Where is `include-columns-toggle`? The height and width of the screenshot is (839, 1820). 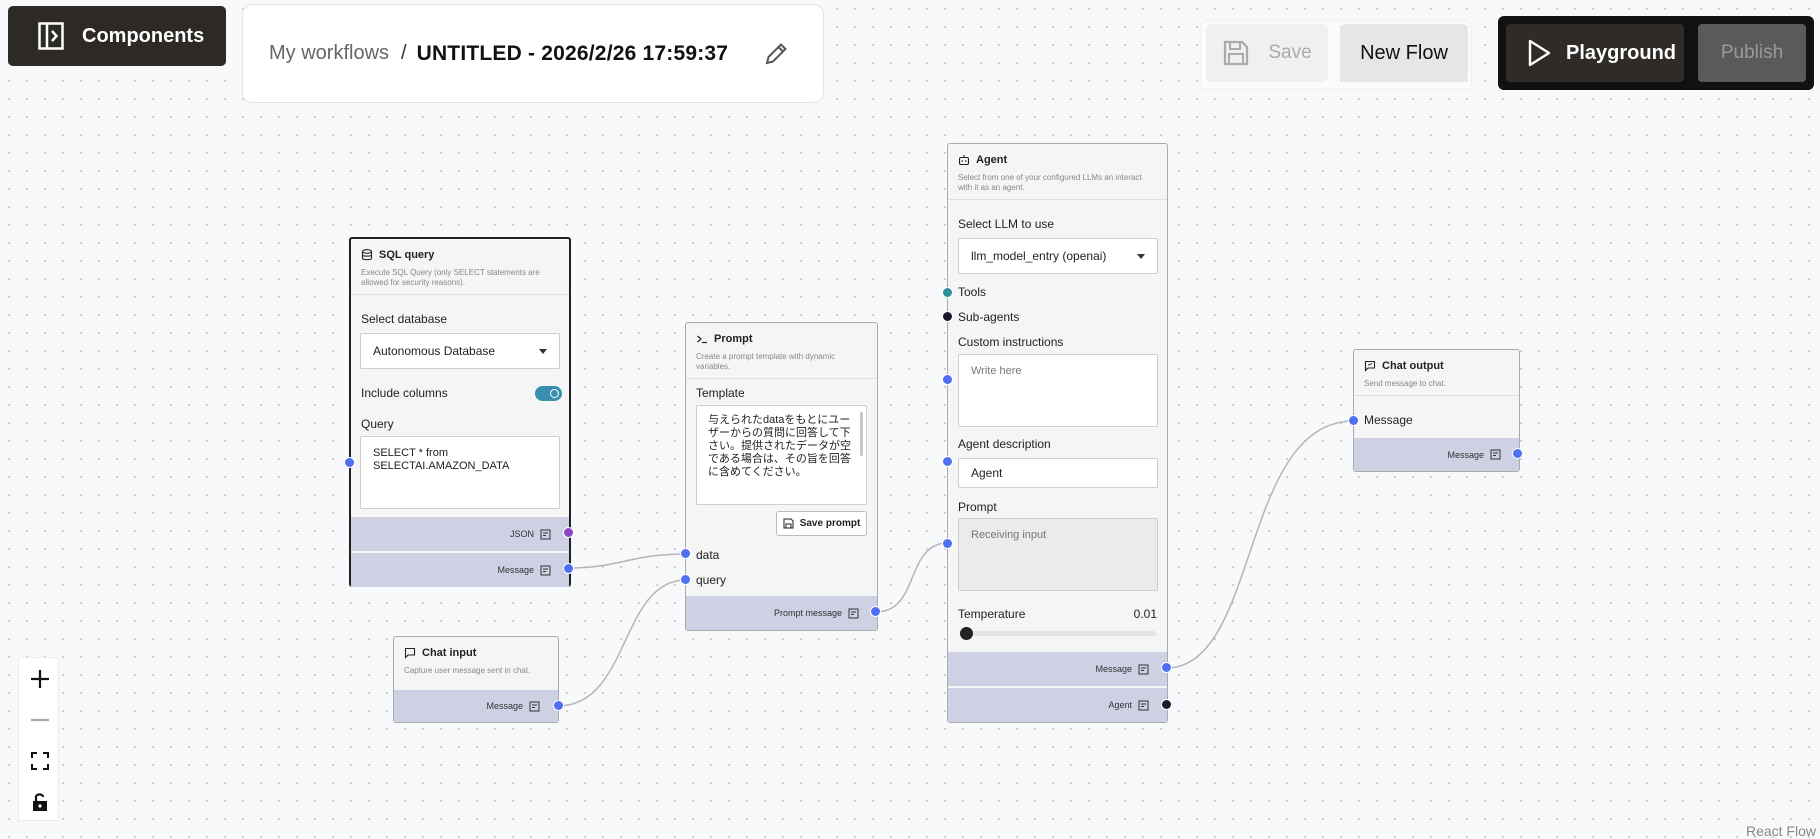 include-columns-toggle is located at coordinates (548, 393).